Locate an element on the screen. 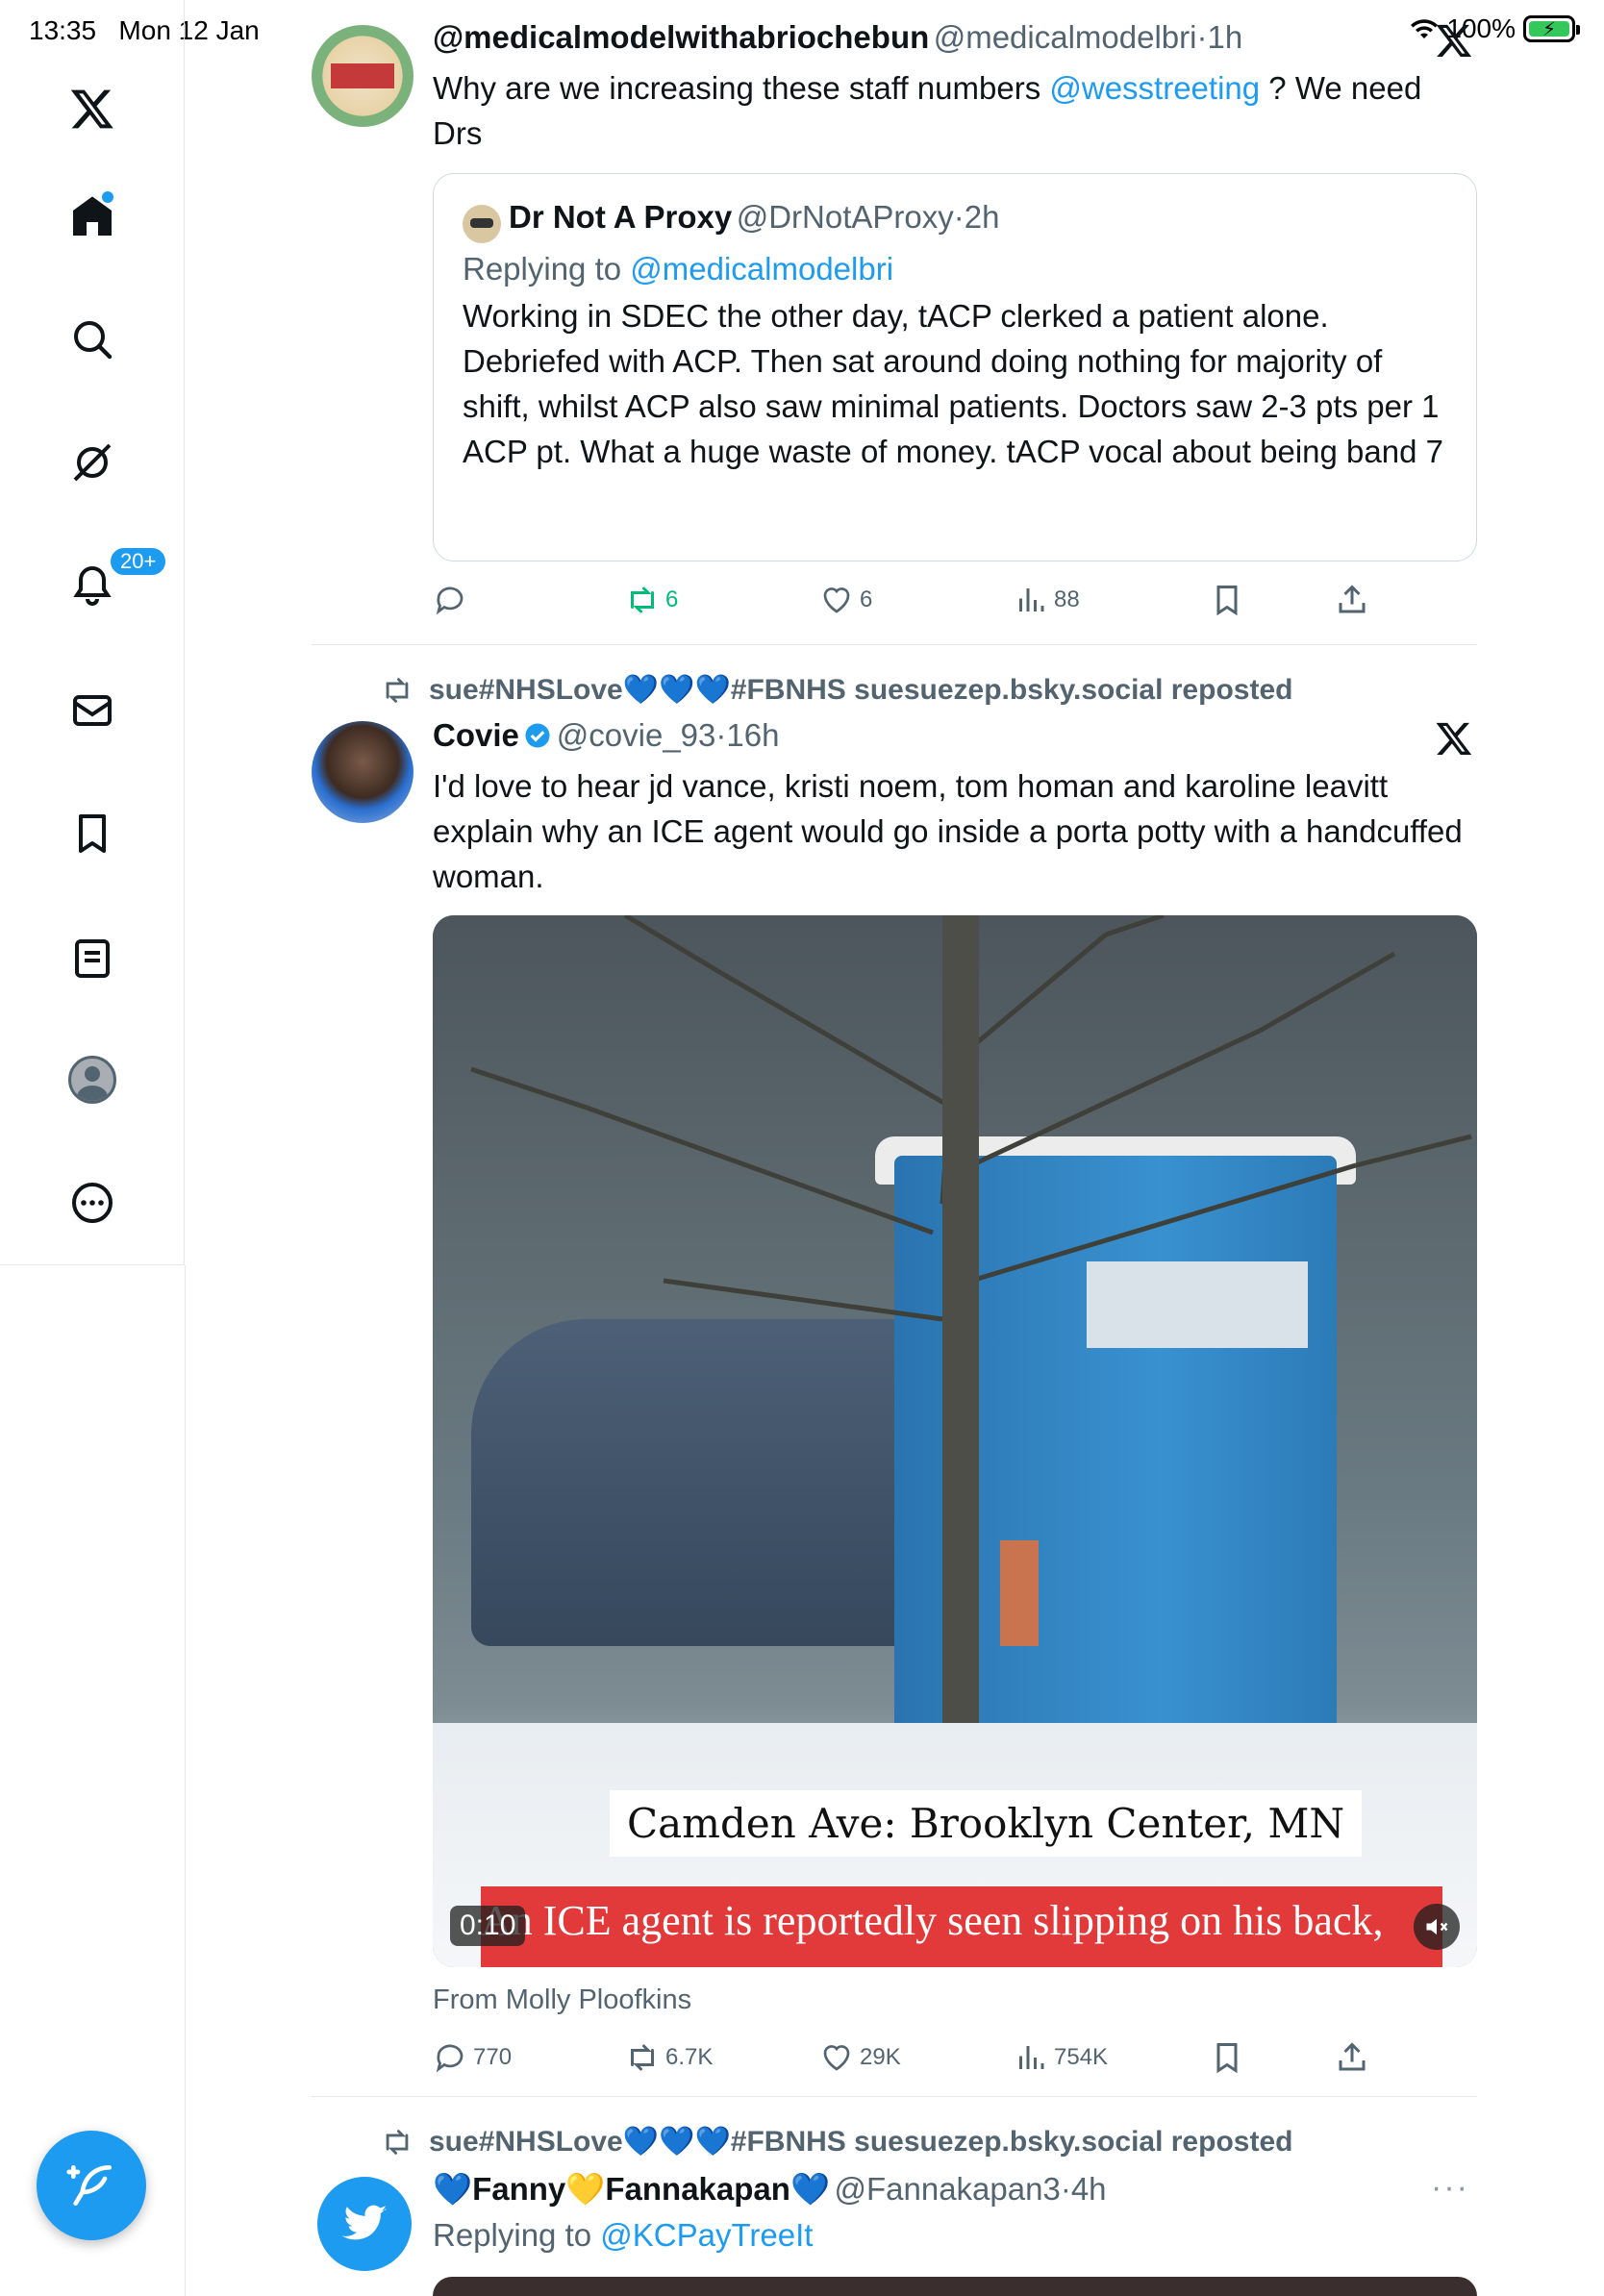  replying-to: Replying to @KCPayTreeIt is located at coordinates (623, 2235).